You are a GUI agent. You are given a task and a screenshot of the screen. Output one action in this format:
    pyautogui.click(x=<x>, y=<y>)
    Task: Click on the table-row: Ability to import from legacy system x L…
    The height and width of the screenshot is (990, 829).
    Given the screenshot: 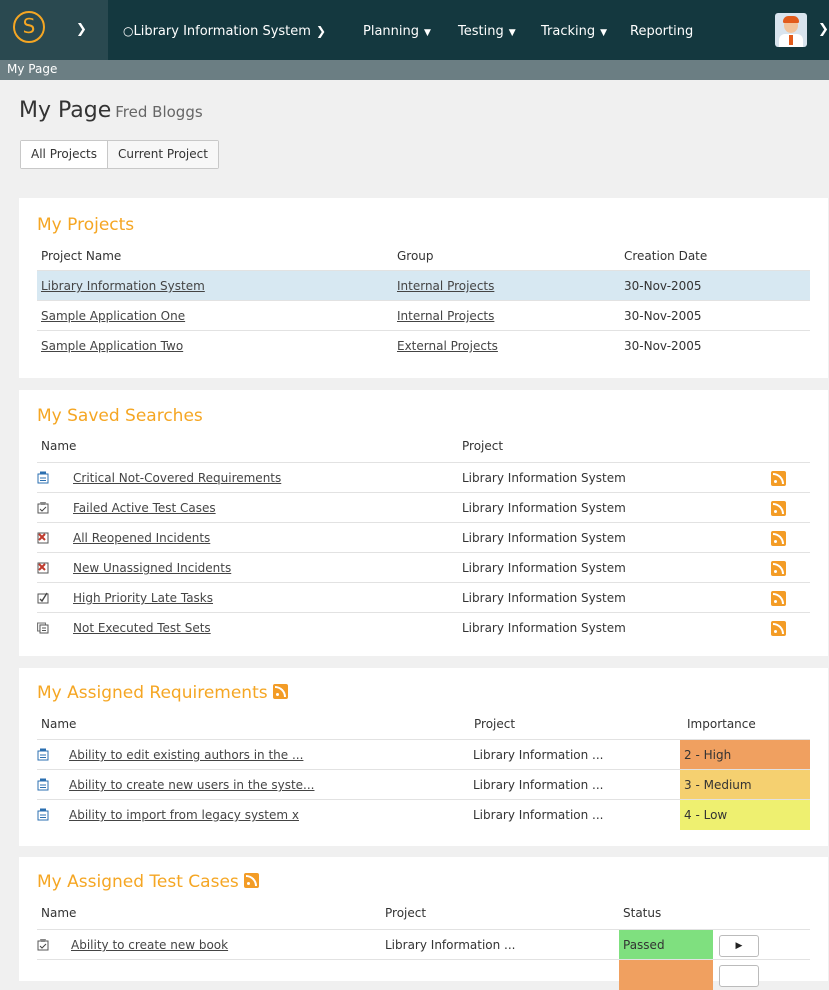 What is the action you would take?
    pyautogui.click(x=423, y=814)
    